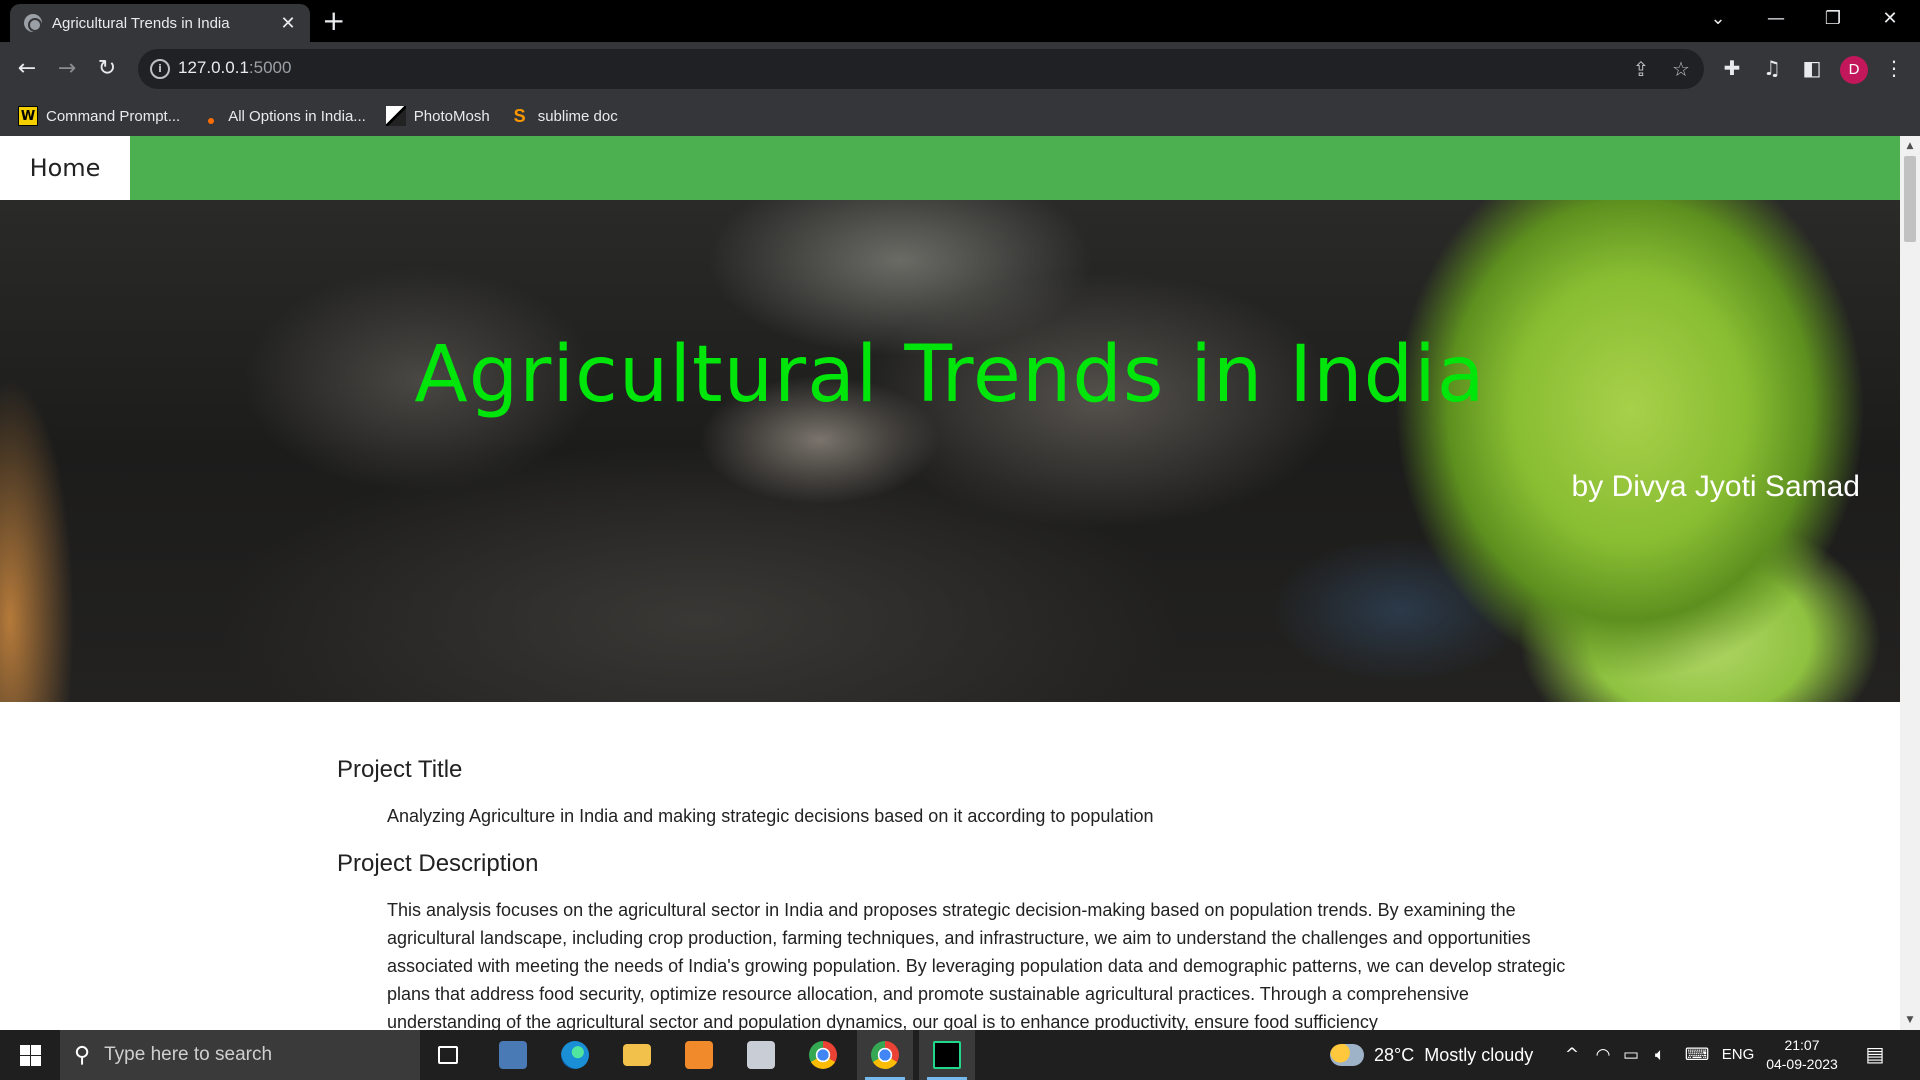 This screenshot has height=1080, width=1920. What do you see at coordinates (1802, 1055) in the screenshot?
I see `system-clock: 21:07 04-09-2023` at bounding box center [1802, 1055].